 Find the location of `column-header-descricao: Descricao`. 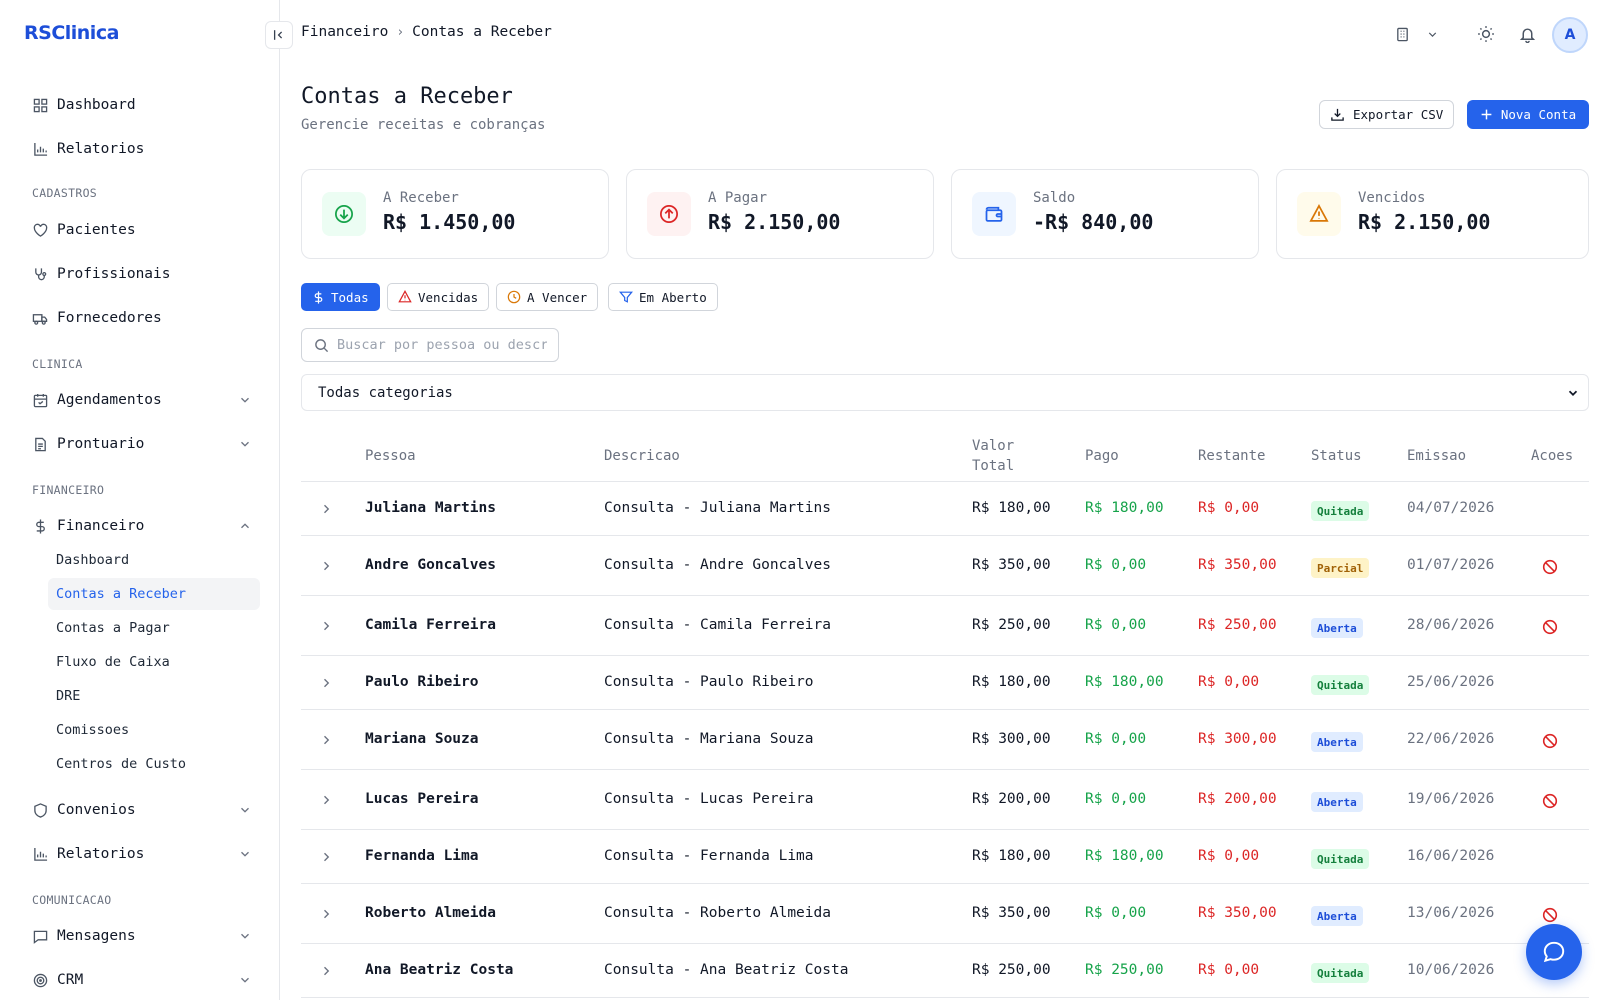

column-header-descricao: Descricao is located at coordinates (642, 456).